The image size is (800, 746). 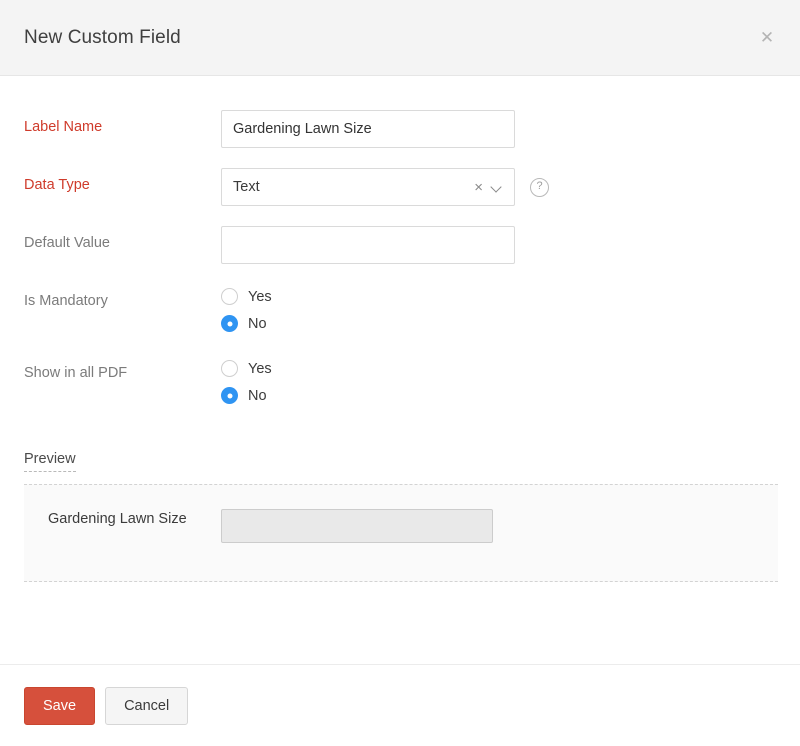 What do you see at coordinates (246, 323) in the screenshot?
I see `is-mandatory-option-no: No` at bounding box center [246, 323].